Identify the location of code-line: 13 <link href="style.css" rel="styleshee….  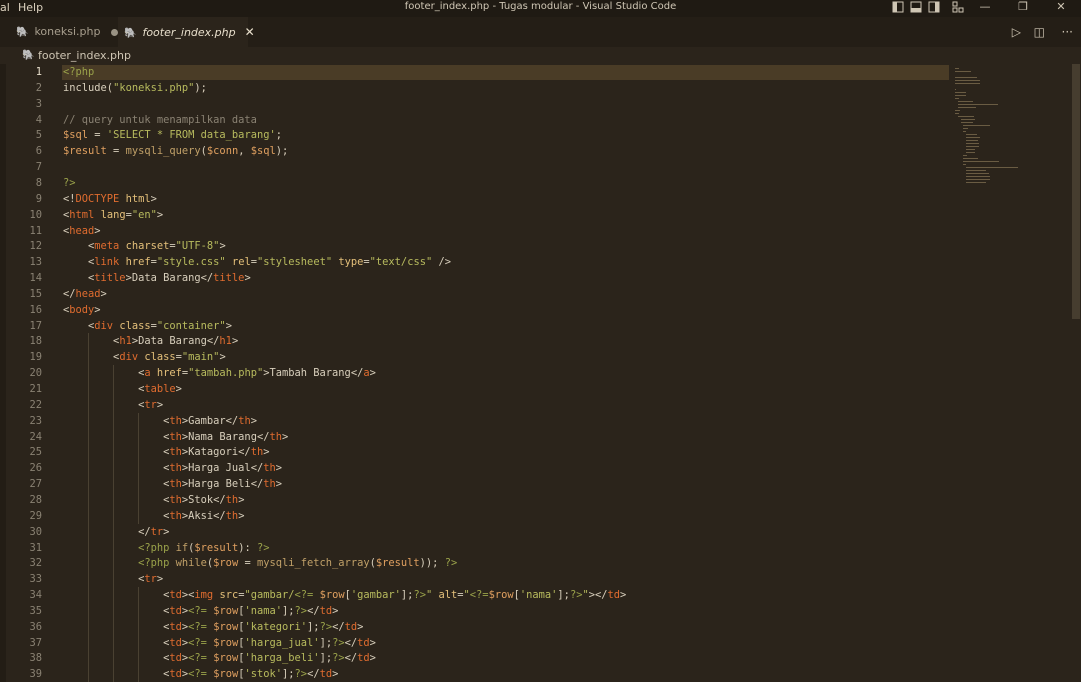
(475, 262).